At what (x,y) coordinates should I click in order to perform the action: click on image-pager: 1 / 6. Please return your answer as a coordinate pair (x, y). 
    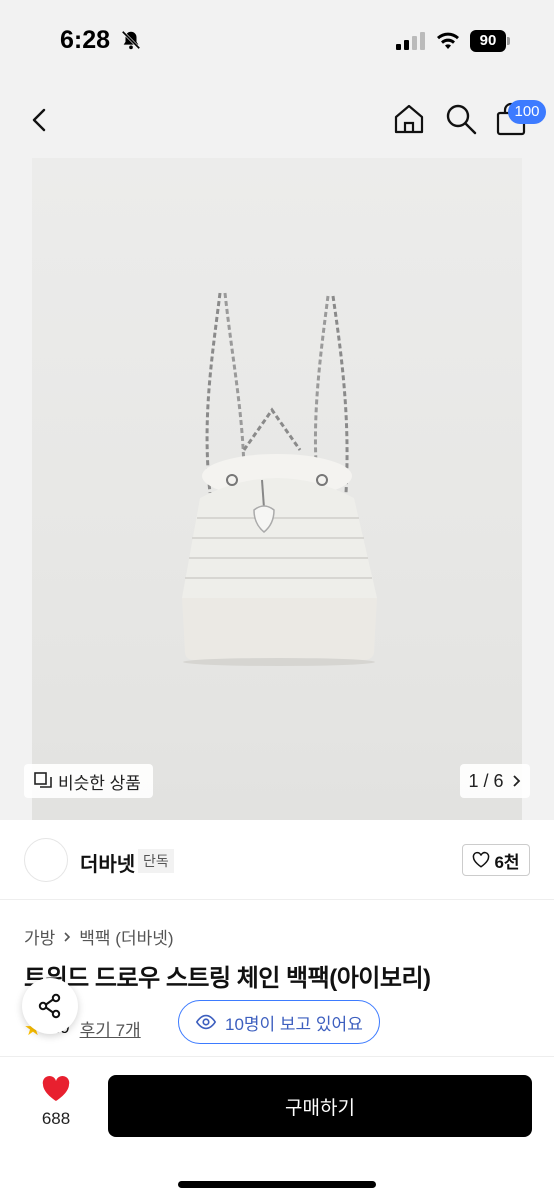
    Looking at the image, I should click on (495, 781).